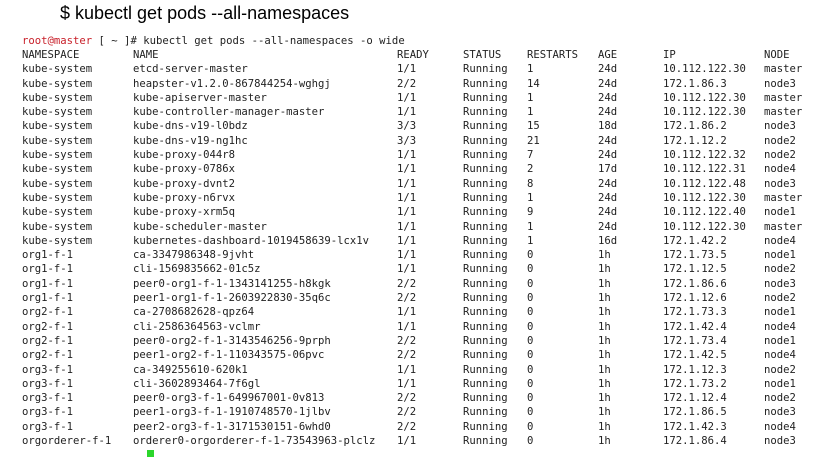 Image resolution: width=821 pixels, height=458 pixels. Describe the element at coordinates (48, 412) in the screenshot. I see `pod-namespace: org3-f-1` at that location.